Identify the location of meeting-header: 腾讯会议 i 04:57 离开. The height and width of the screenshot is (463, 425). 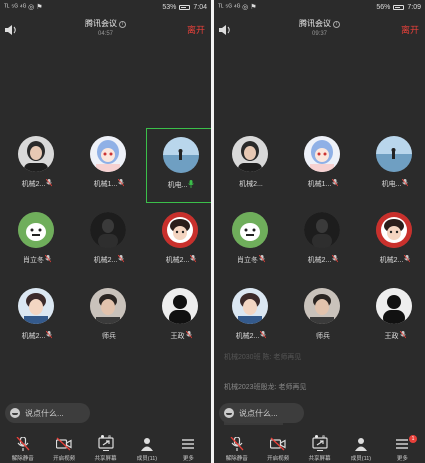
(105, 27).